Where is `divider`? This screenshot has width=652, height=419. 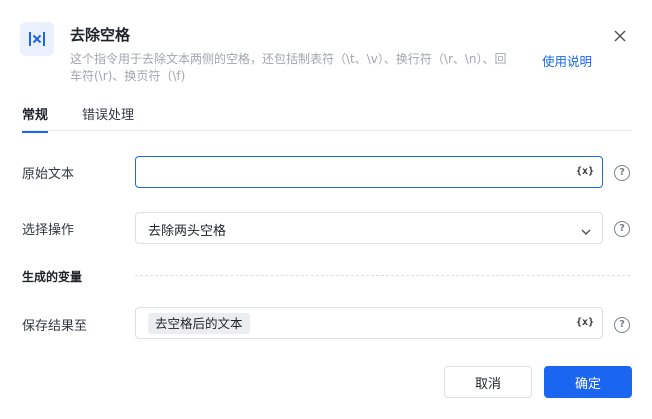
divider is located at coordinates (382, 275).